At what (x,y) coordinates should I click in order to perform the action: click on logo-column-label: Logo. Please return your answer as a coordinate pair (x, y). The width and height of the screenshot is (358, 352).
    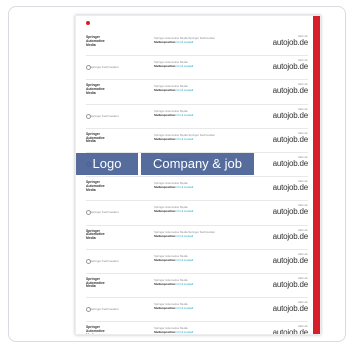
    Looking at the image, I should click on (107, 164).